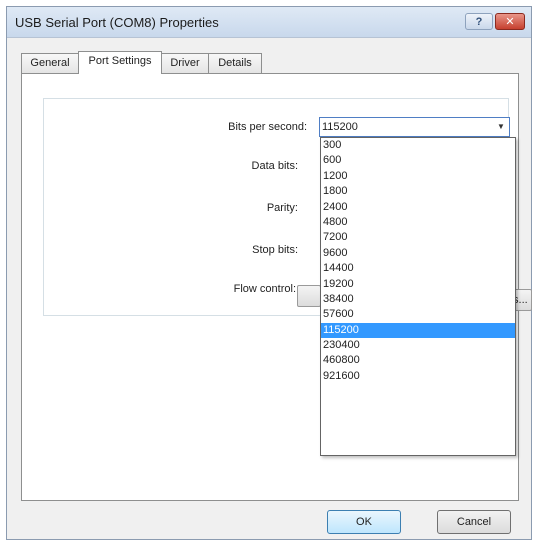  Describe the element at coordinates (418, 253) in the screenshot. I see `dropdown-option: 9600` at that location.